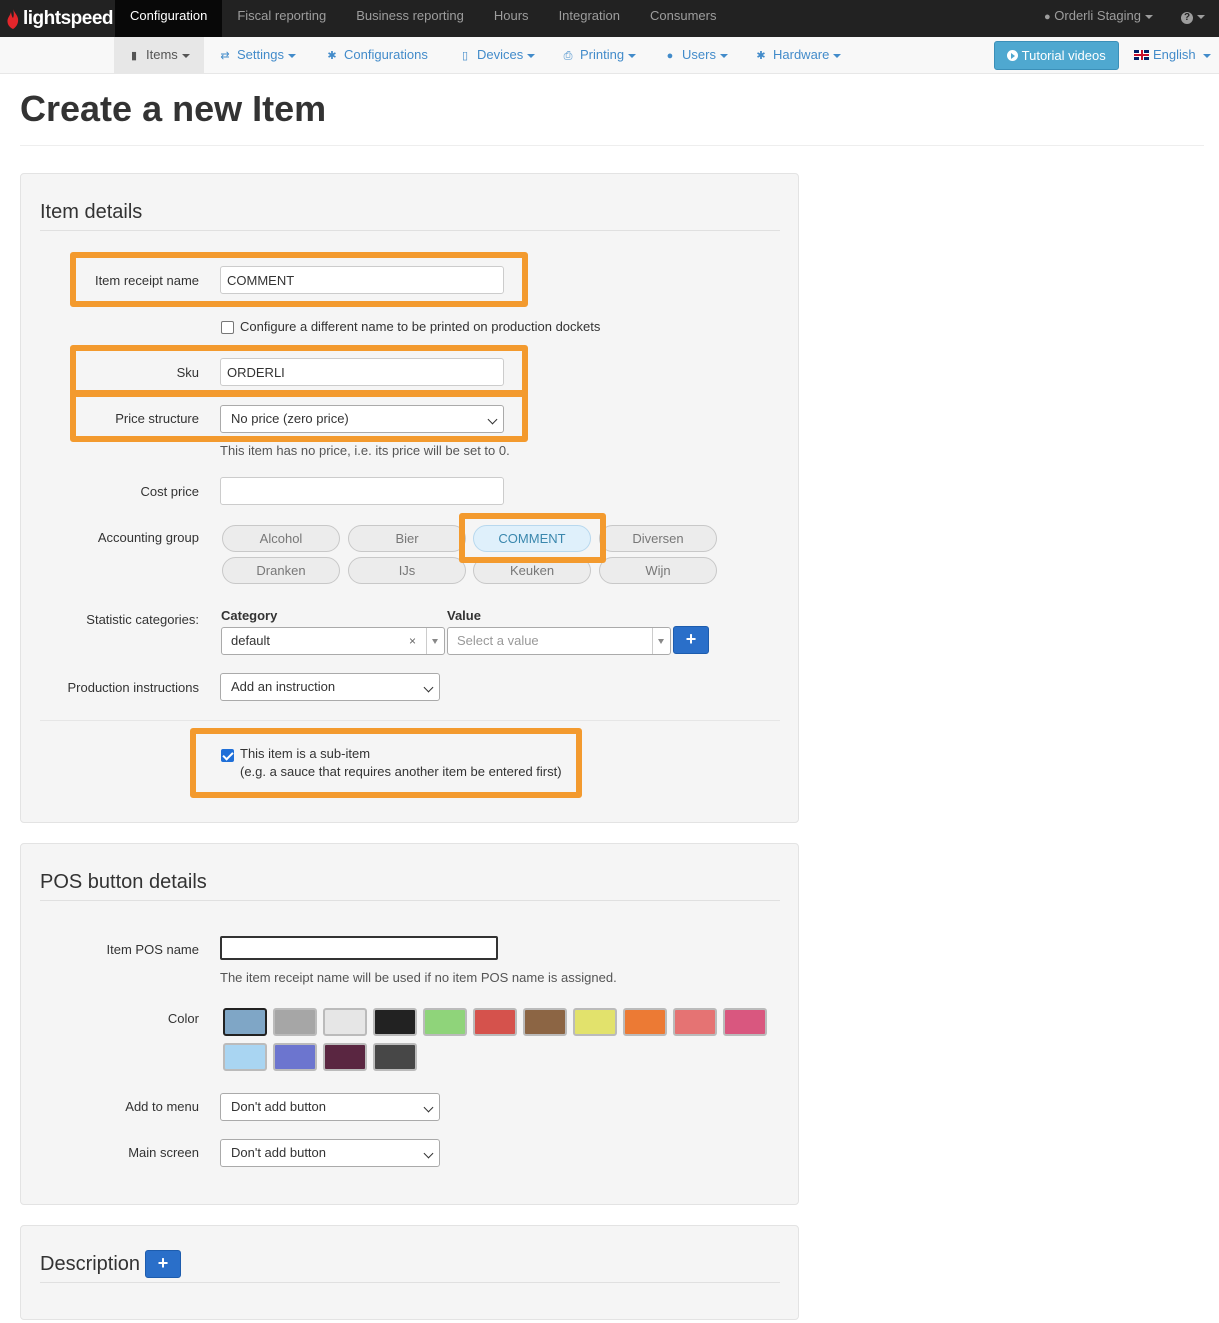 The height and width of the screenshot is (1323, 1219). Describe the element at coordinates (696, 55) in the screenshot. I see `subnav-users: ● Users` at that location.